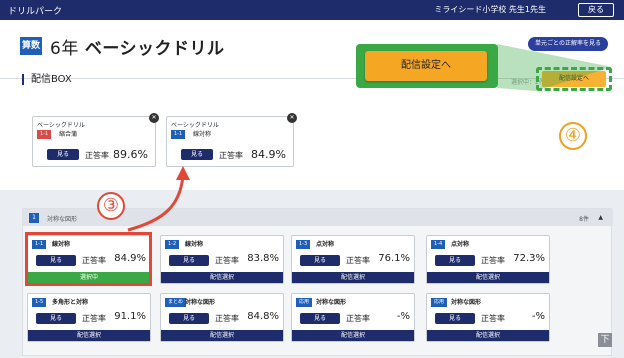  Describe the element at coordinates (130, 154) in the screenshot. I see `rate-value: 89.6%` at that location.